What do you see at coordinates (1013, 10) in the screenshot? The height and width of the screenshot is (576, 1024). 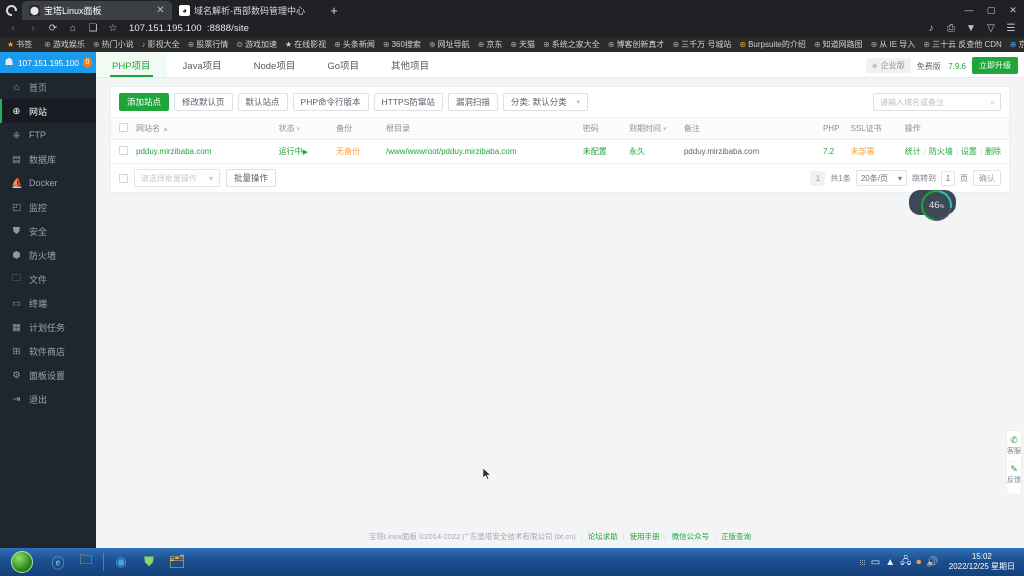 I see `close-window-icon: ✕` at bounding box center [1013, 10].